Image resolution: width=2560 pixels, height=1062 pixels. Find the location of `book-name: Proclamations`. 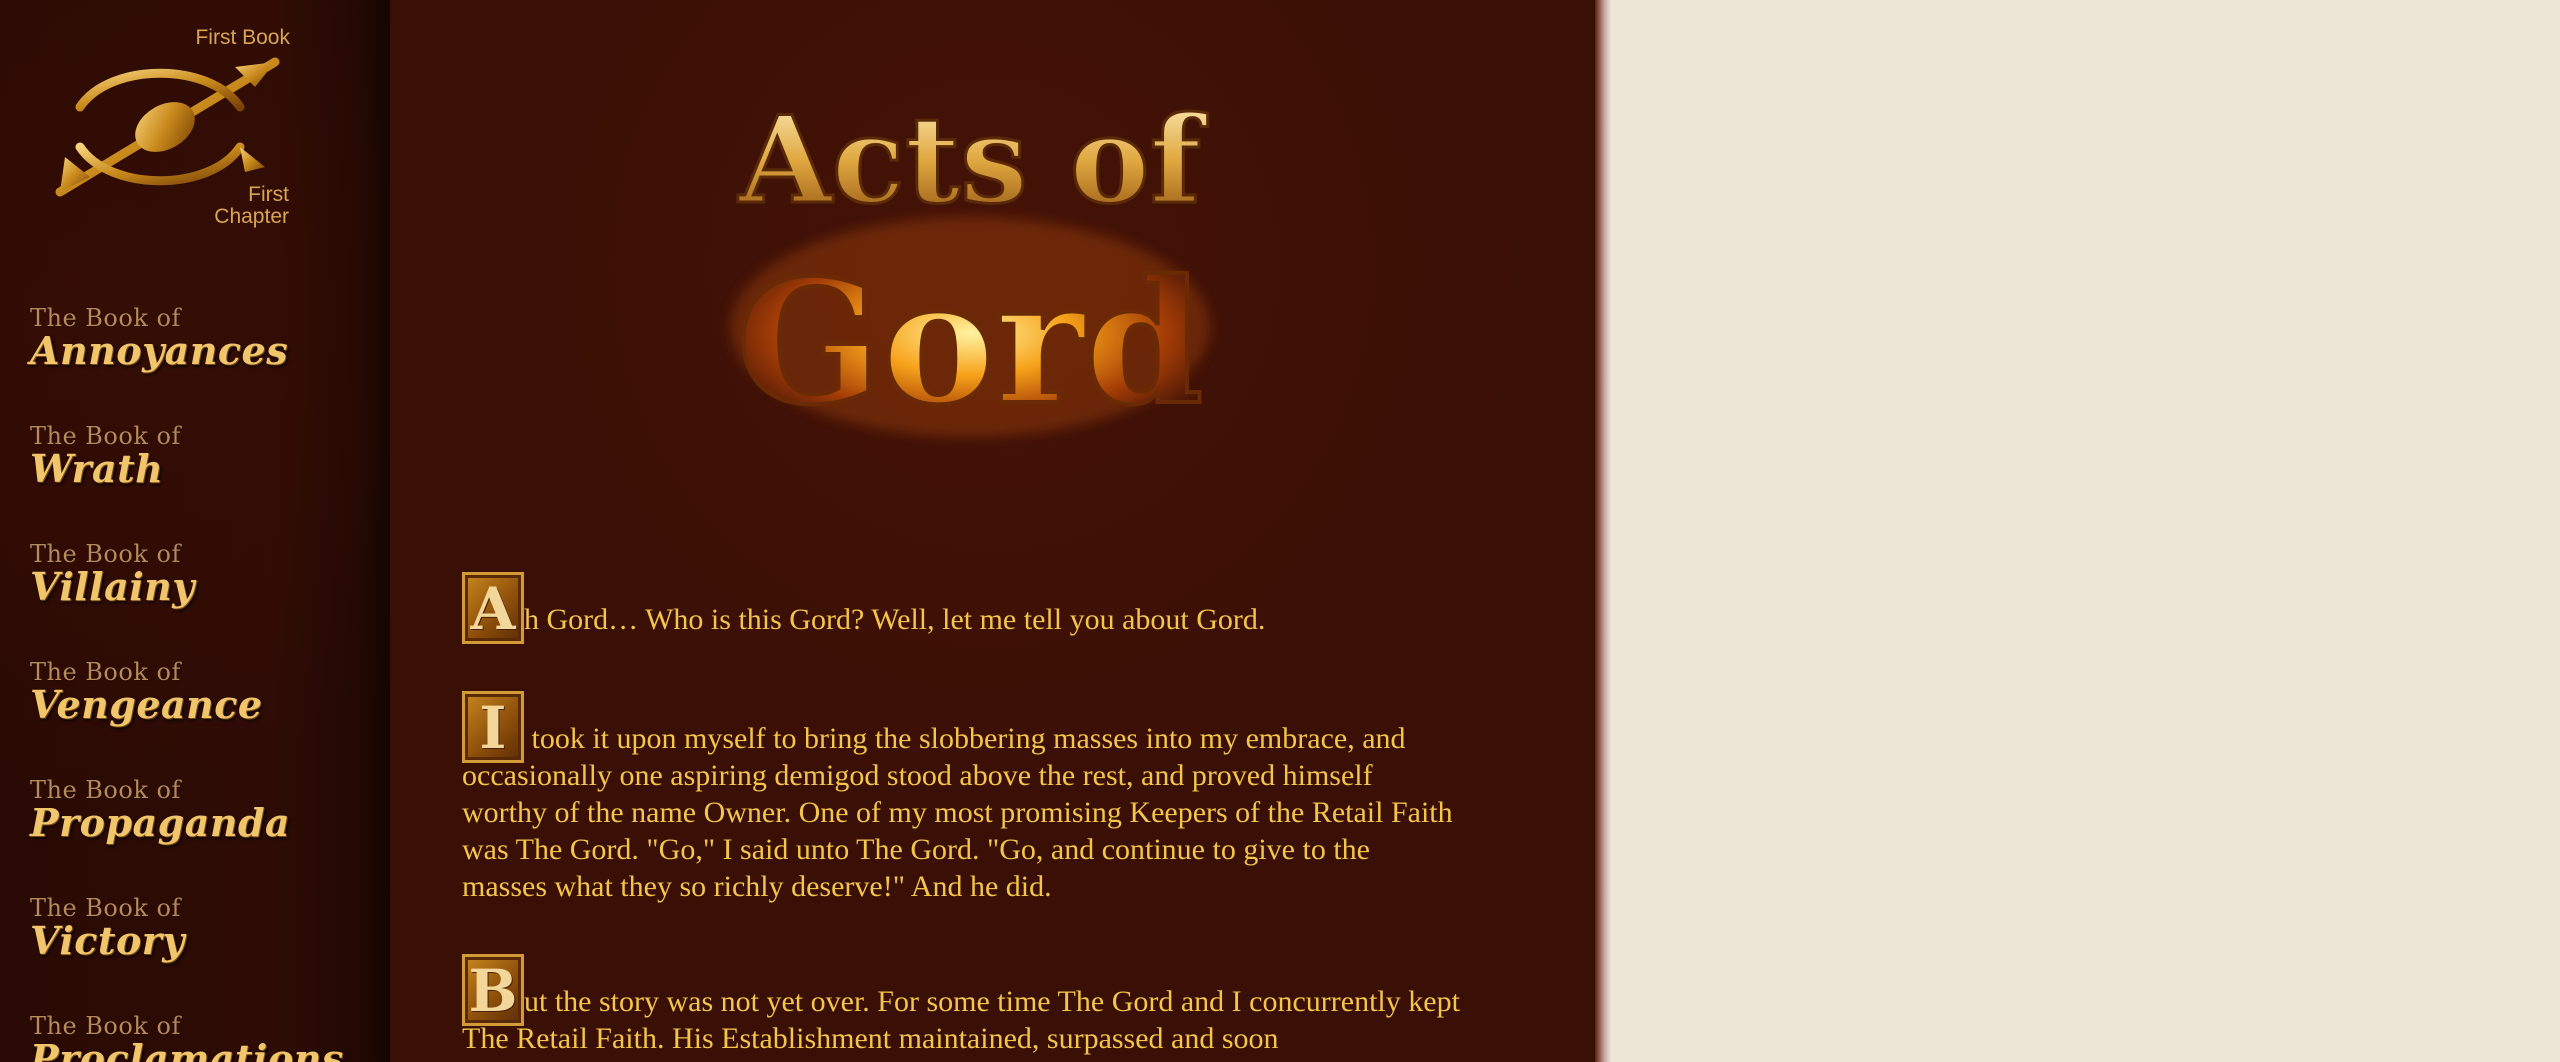

book-name: Proclamations is located at coordinates (187, 1049).